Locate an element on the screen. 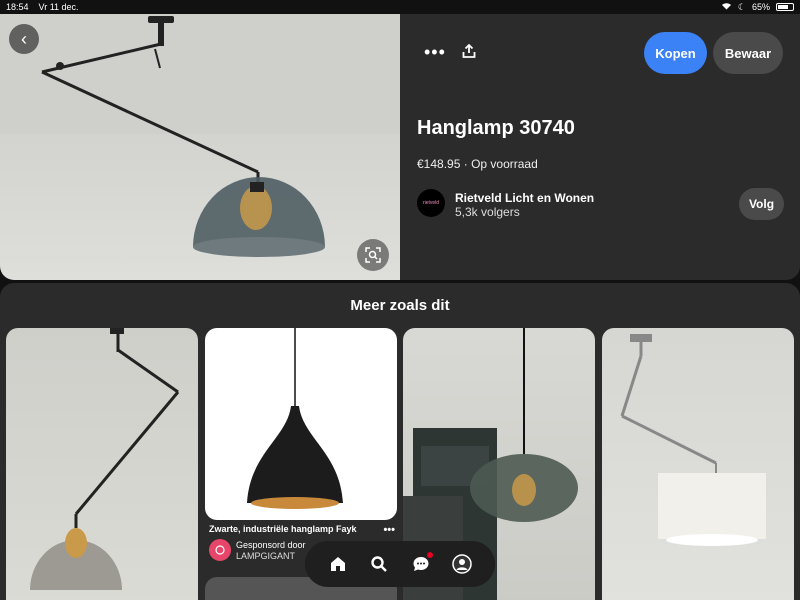 The image size is (800, 600). chevron-left-icon: ‹ is located at coordinates (24, 38).